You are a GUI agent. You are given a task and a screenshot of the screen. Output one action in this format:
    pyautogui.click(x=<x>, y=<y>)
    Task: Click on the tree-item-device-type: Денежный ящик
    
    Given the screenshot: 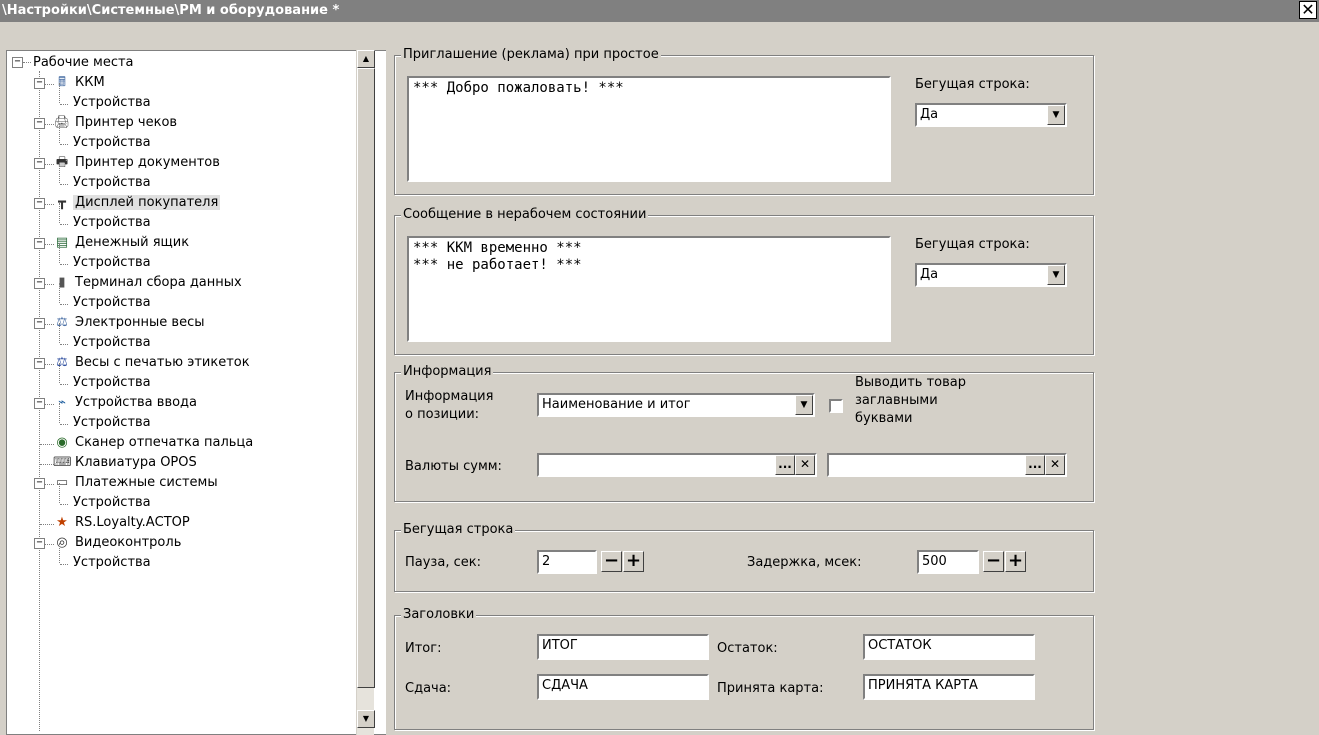 What is the action you would take?
    pyautogui.click(x=132, y=243)
    